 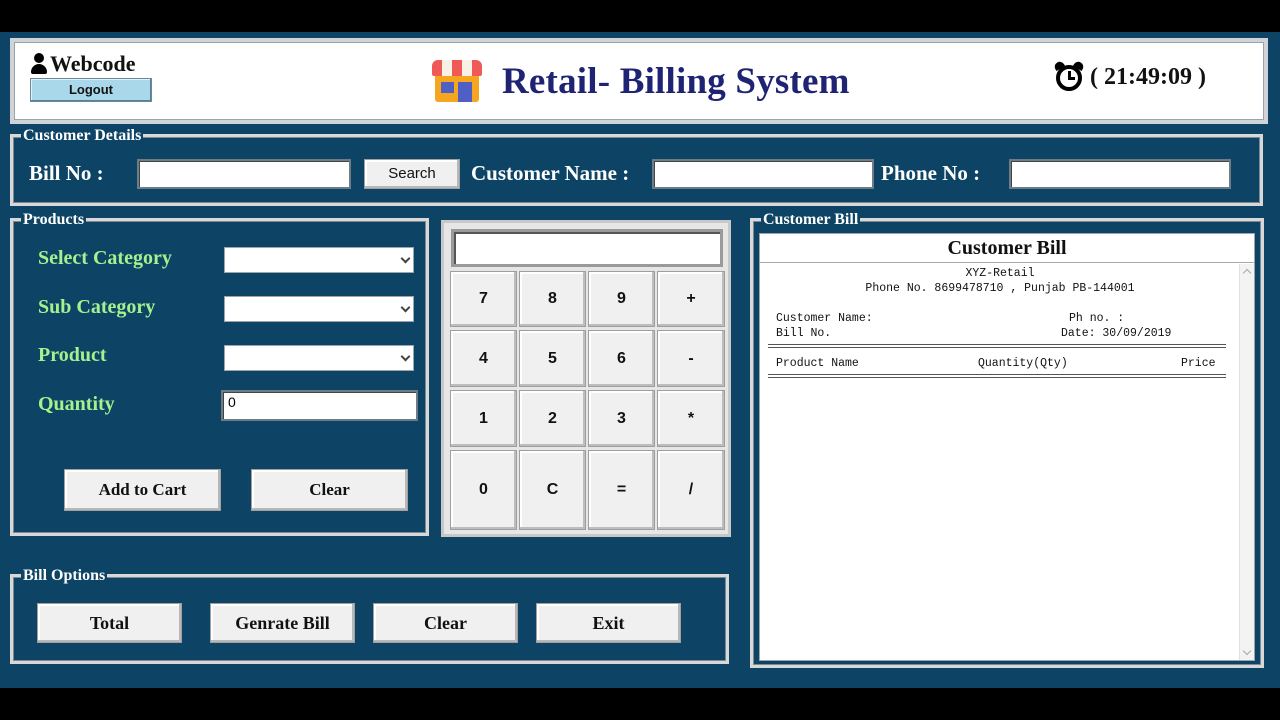 I want to click on clock-time: ( 21:49:09 ), so click(x=1148, y=76).